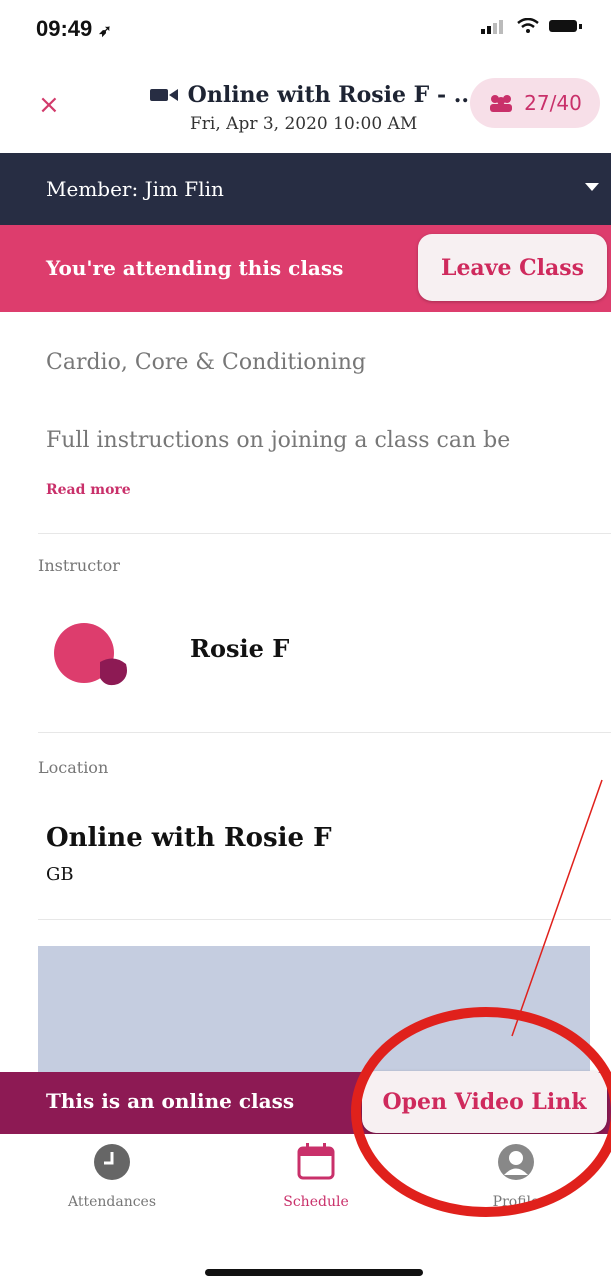 The image size is (611, 1281). I want to click on read-more-link: Read more, so click(88, 490).